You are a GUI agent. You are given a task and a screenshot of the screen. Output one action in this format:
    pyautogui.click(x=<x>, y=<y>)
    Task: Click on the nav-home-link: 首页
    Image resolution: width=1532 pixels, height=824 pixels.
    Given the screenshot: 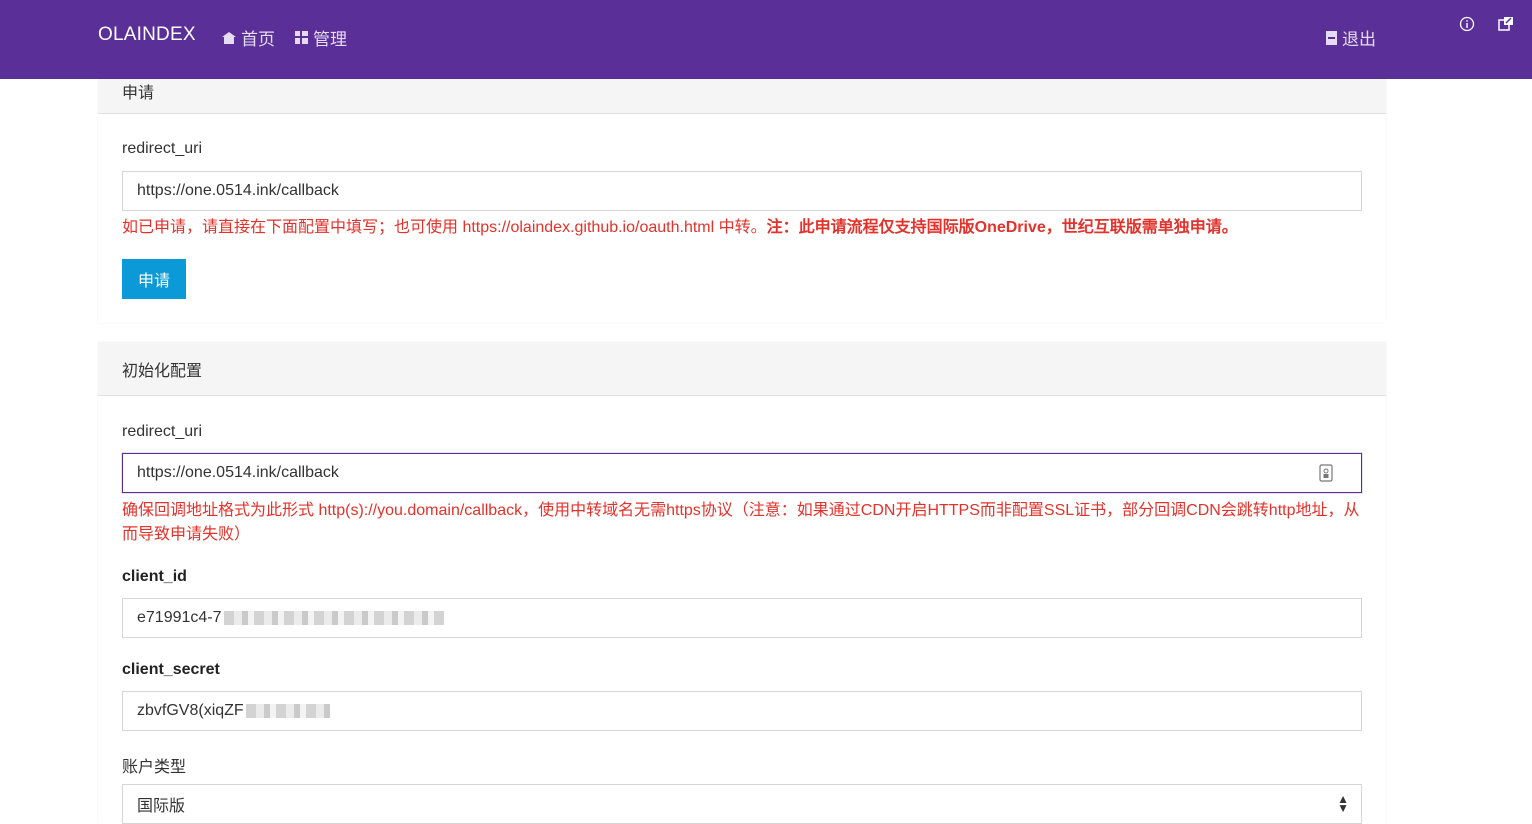 What is the action you would take?
    pyautogui.click(x=248, y=37)
    